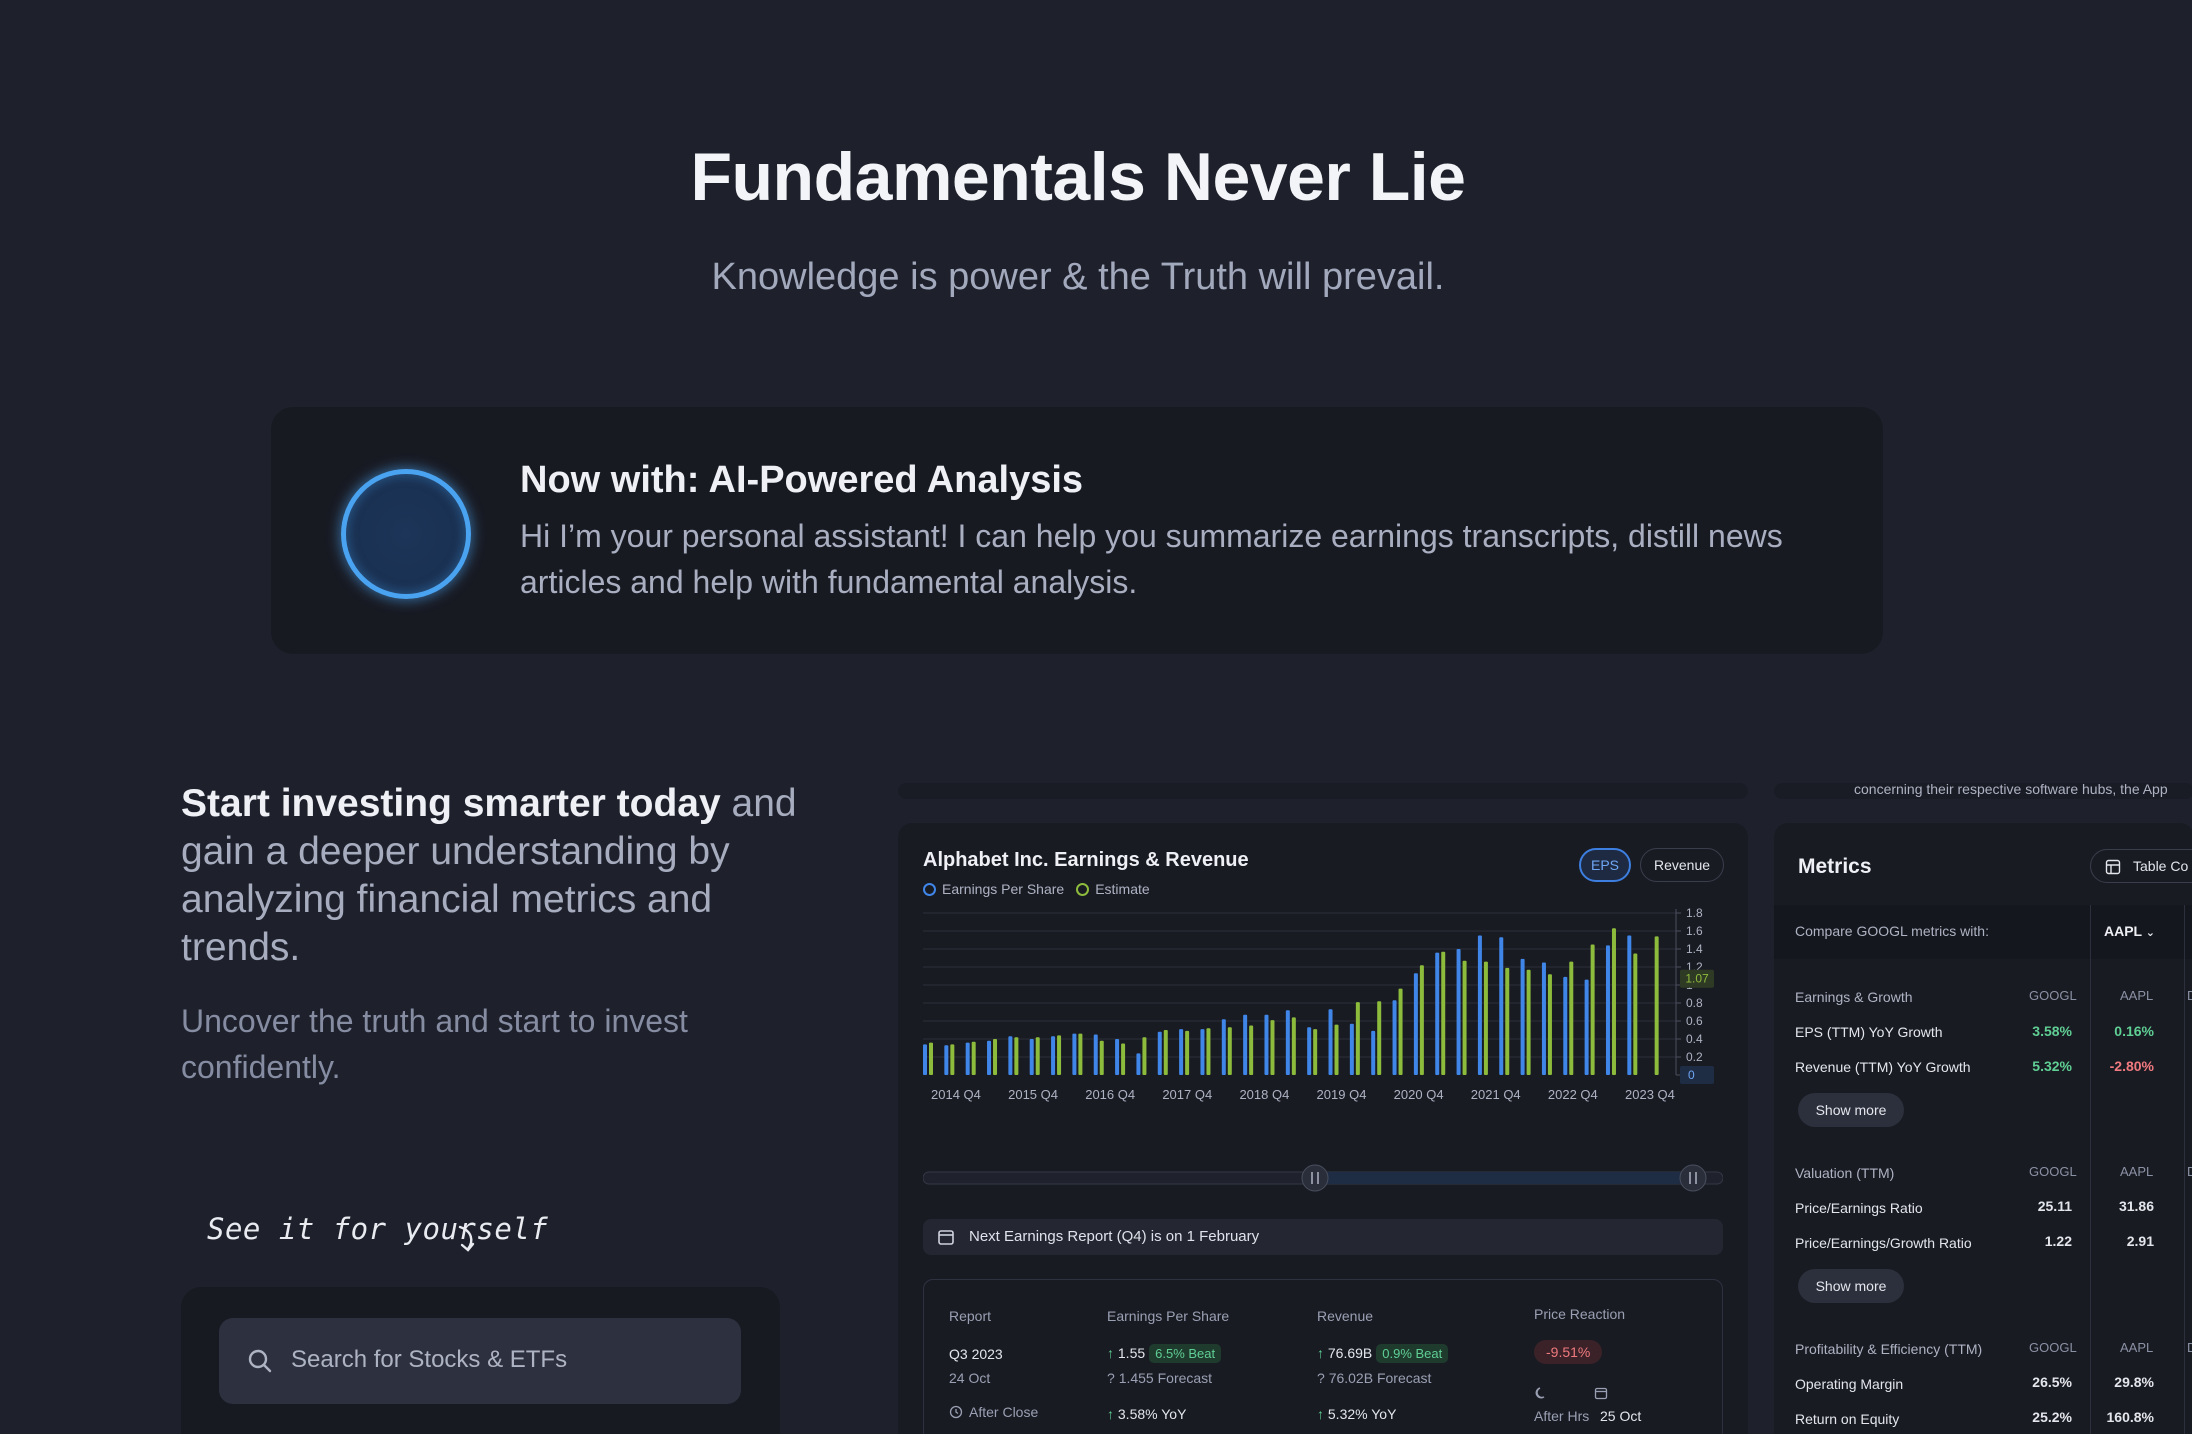 The width and height of the screenshot is (2192, 1434). Describe the element at coordinates (1350, 1353) in the screenshot. I see `rev-actual: 76.69B` at that location.